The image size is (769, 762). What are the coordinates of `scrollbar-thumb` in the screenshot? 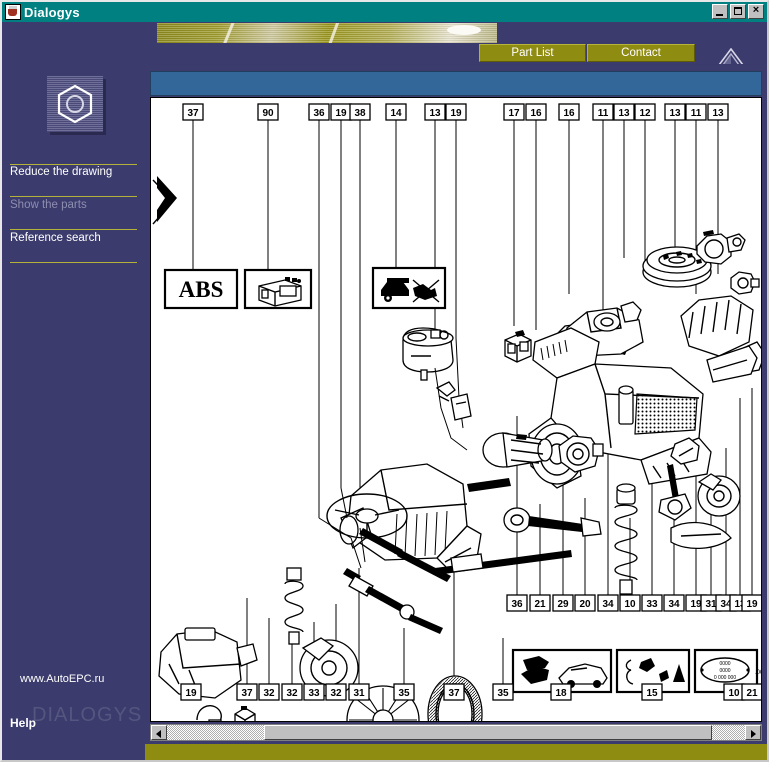 It's located at (488, 732).